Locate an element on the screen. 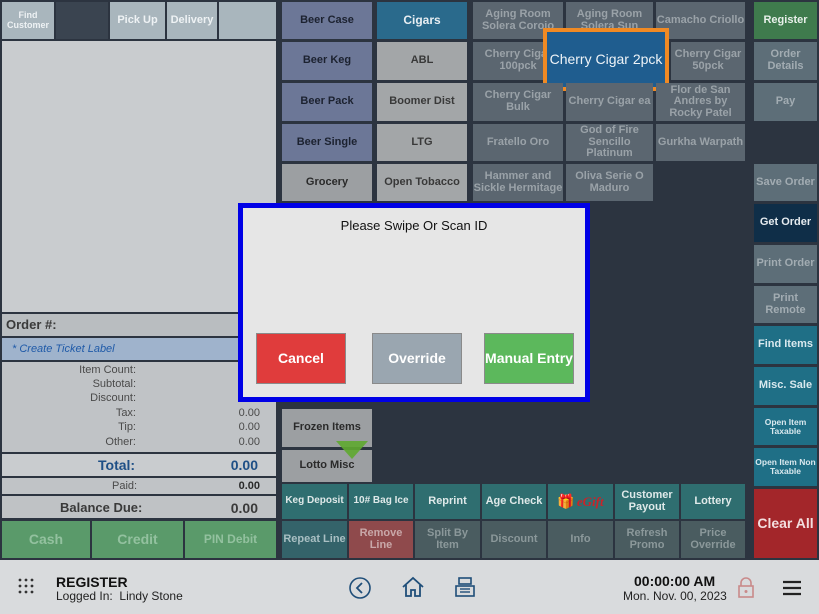 This screenshot has height=614, width=819. total-value: 0.00 is located at coordinates (244, 465).